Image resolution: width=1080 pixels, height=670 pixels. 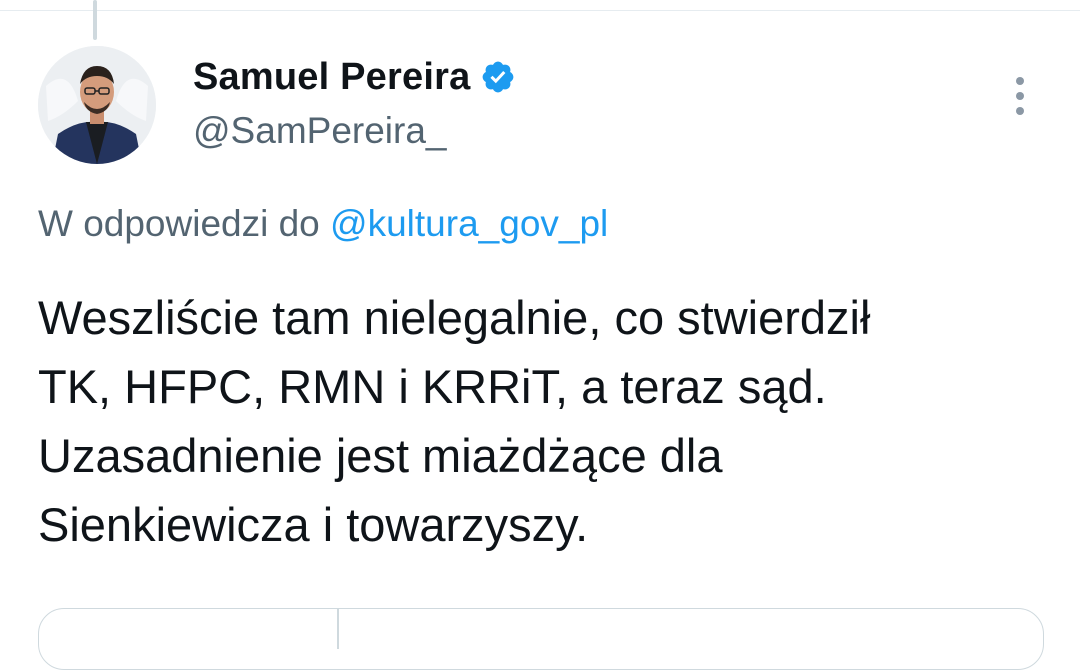 I want to click on thread-connector-line, so click(x=95, y=20).